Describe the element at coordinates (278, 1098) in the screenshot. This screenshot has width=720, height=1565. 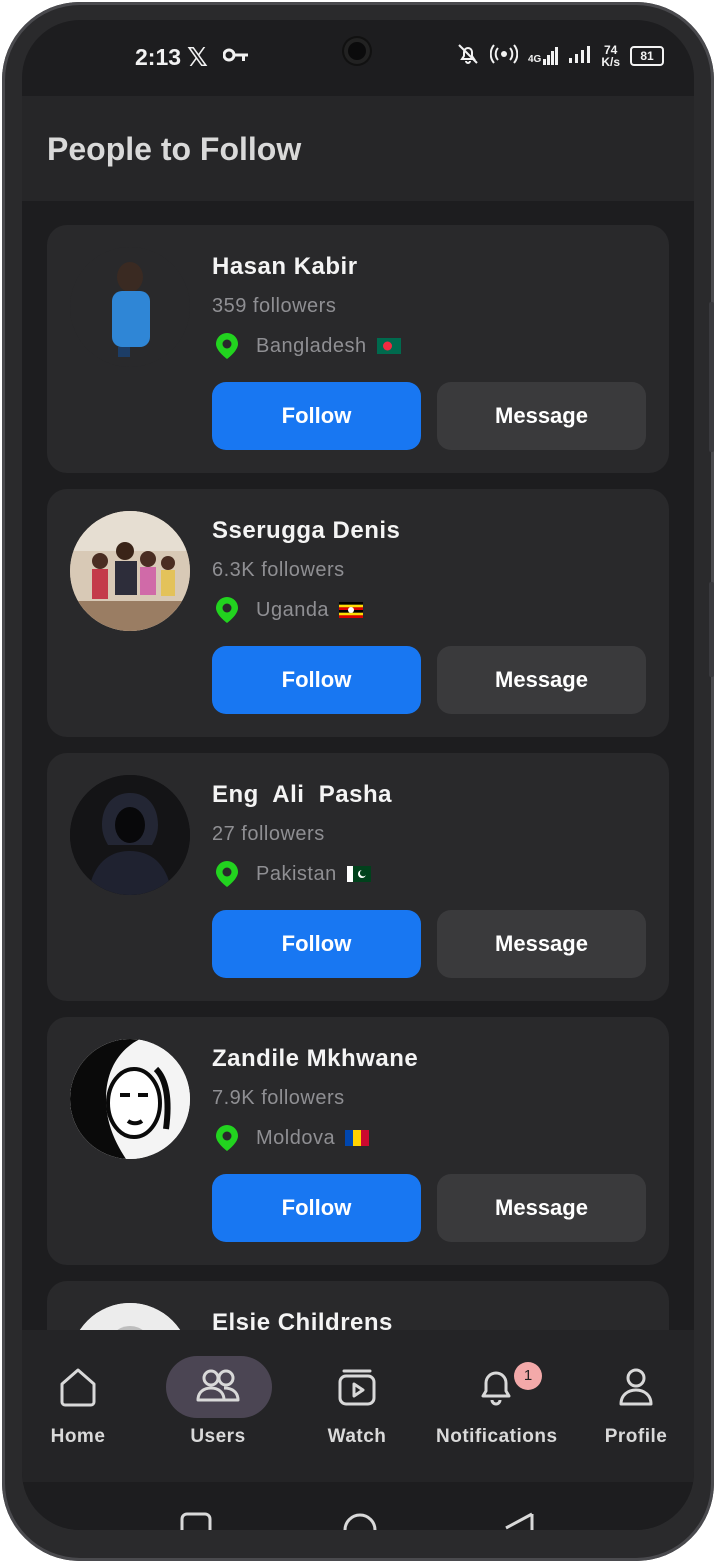
I see `follower-count: 7.9K followers` at that location.